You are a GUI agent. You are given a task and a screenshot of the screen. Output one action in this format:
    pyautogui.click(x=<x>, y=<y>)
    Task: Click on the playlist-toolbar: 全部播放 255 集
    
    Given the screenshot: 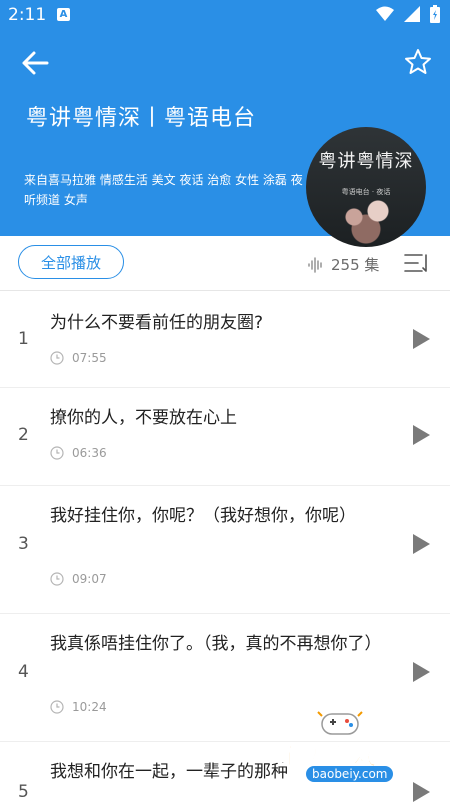 What is the action you would take?
    pyautogui.click(x=225, y=263)
    